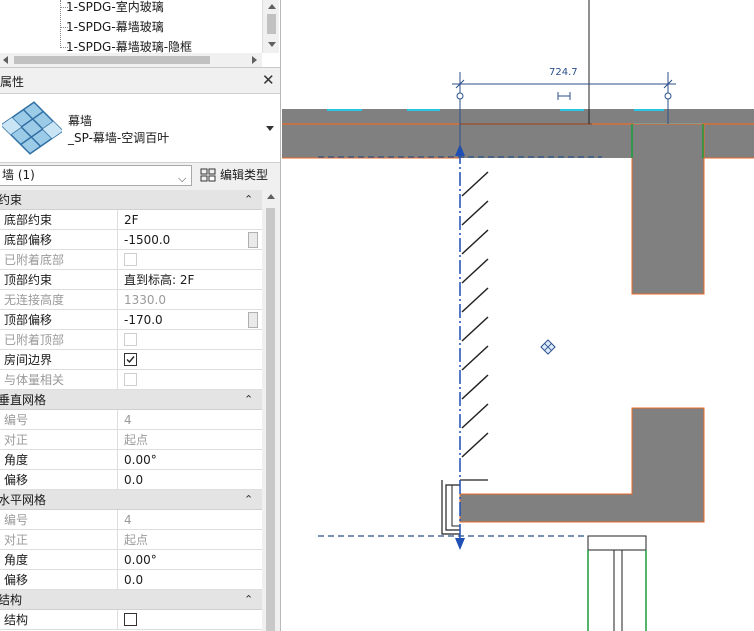  I want to click on properties-title: 属性, so click(12, 82).